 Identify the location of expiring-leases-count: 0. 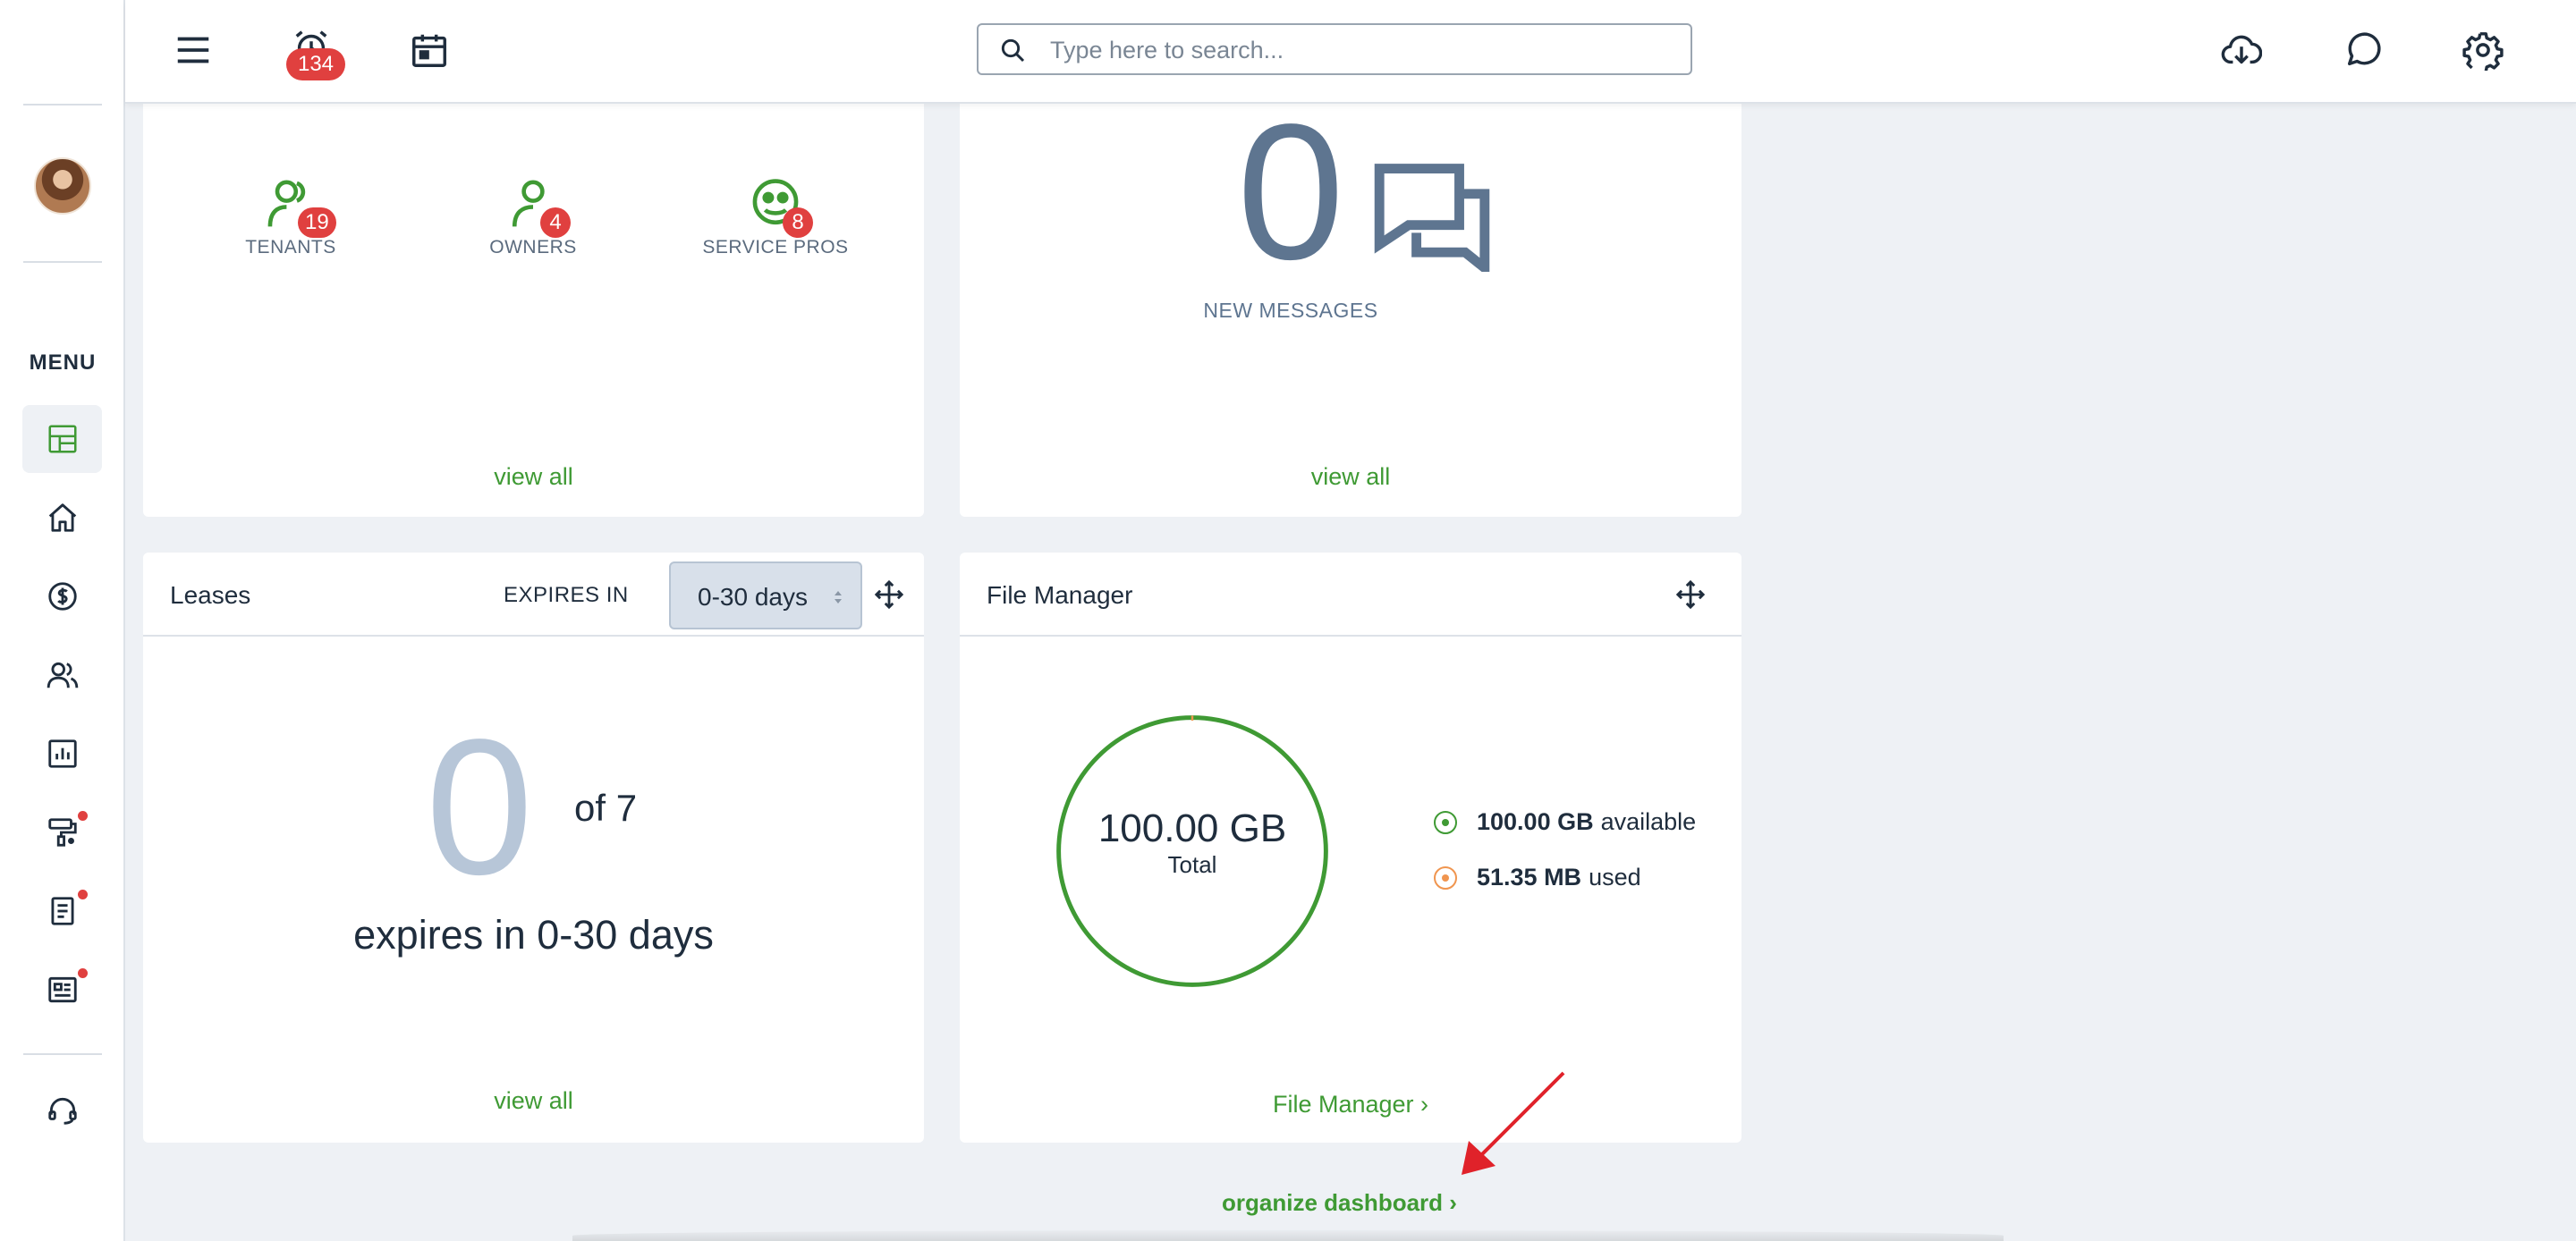
(479, 806).